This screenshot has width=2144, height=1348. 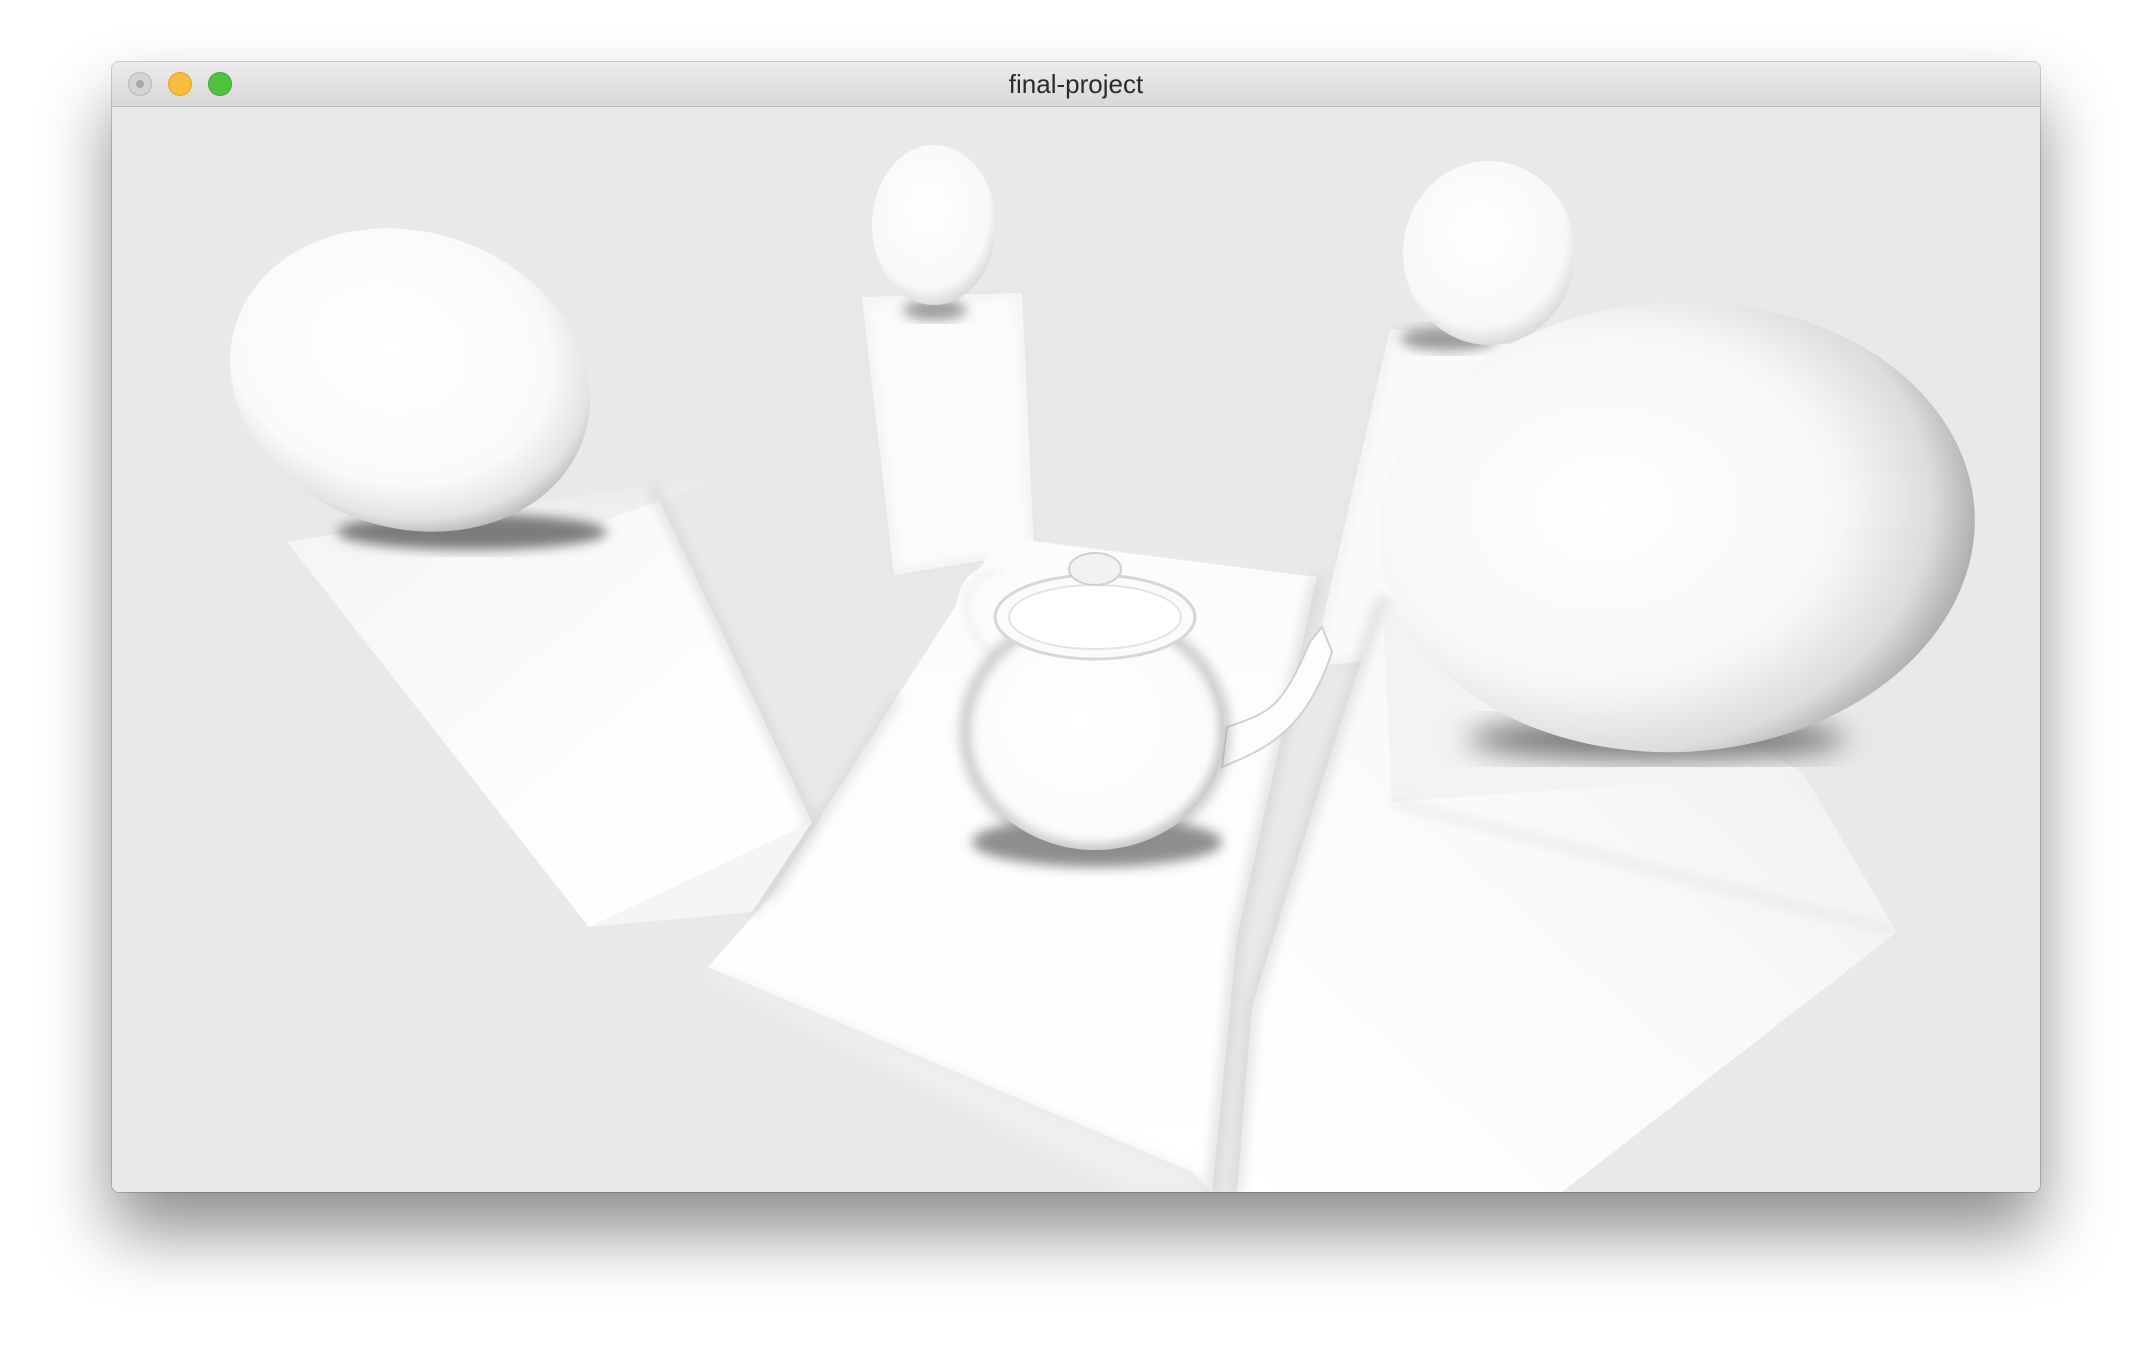 I want to click on window-title: final-project, so click(x=1076, y=84).